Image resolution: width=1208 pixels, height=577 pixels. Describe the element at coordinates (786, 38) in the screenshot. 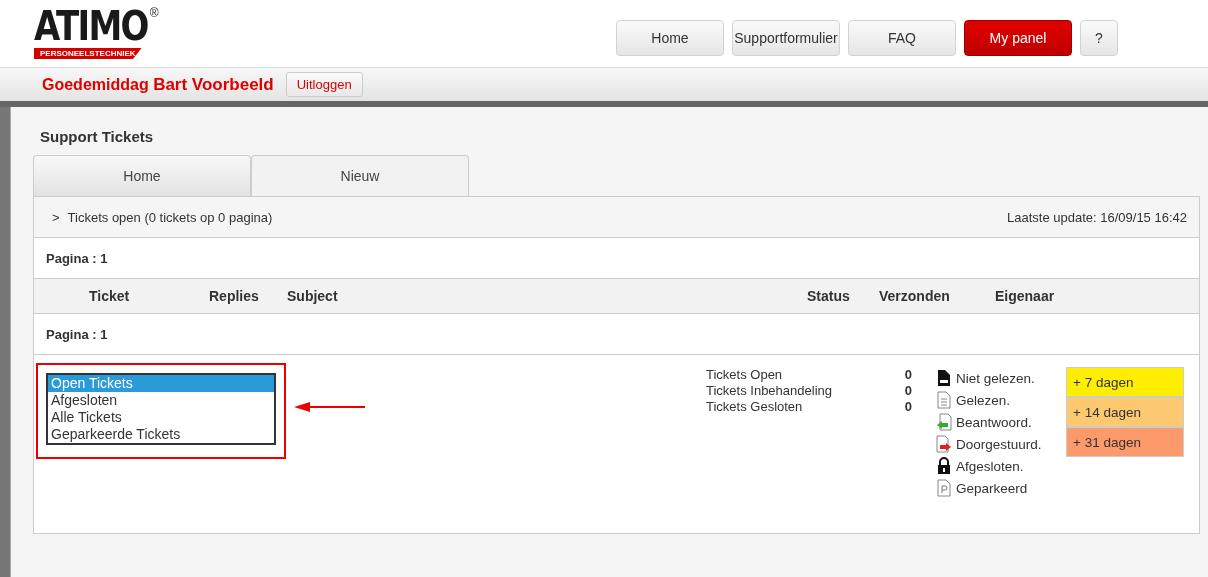

I see `nav-button: Supportformulier` at that location.